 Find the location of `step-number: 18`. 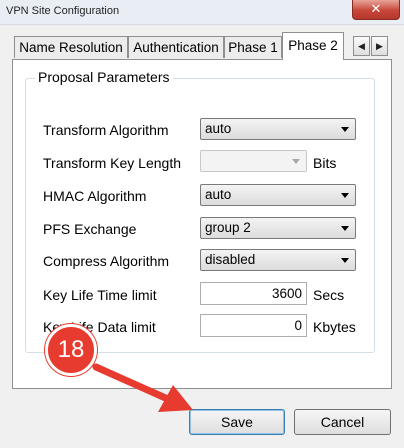

step-number: 18 is located at coordinates (71, 349).